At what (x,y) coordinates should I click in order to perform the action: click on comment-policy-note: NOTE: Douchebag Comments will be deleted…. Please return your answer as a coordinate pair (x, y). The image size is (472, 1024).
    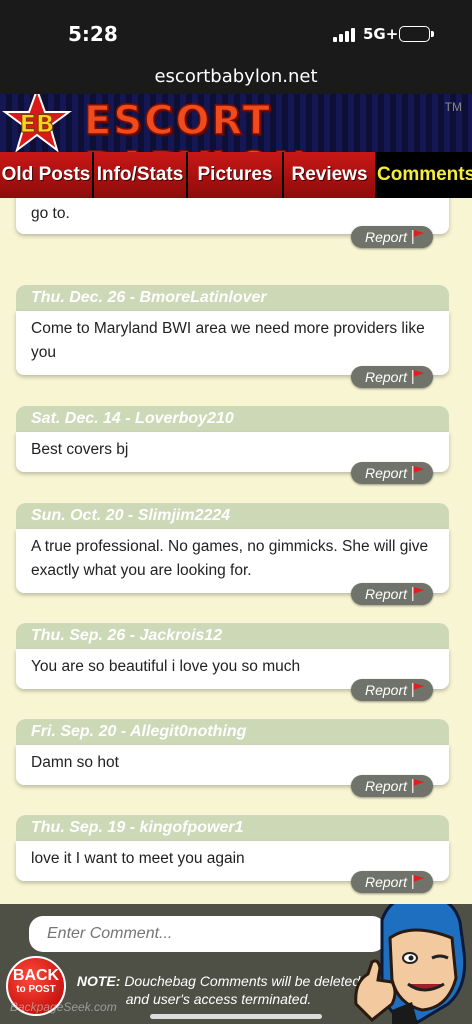
    Looking at the image, I should click on (218, 990).